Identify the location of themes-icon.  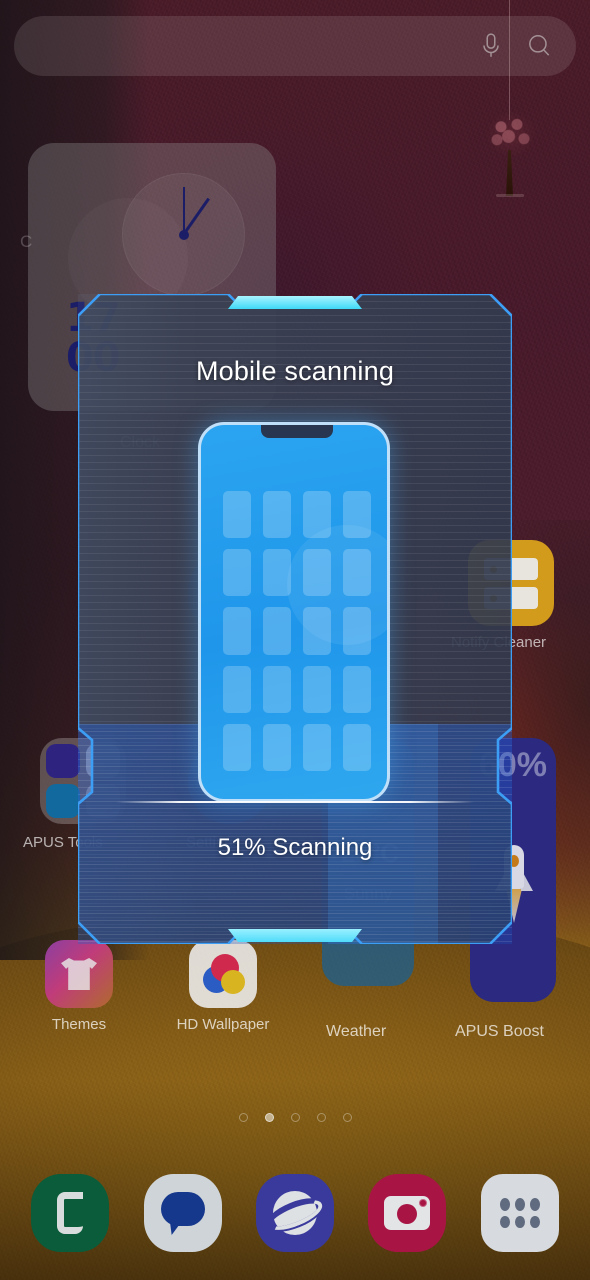
(79, 974).